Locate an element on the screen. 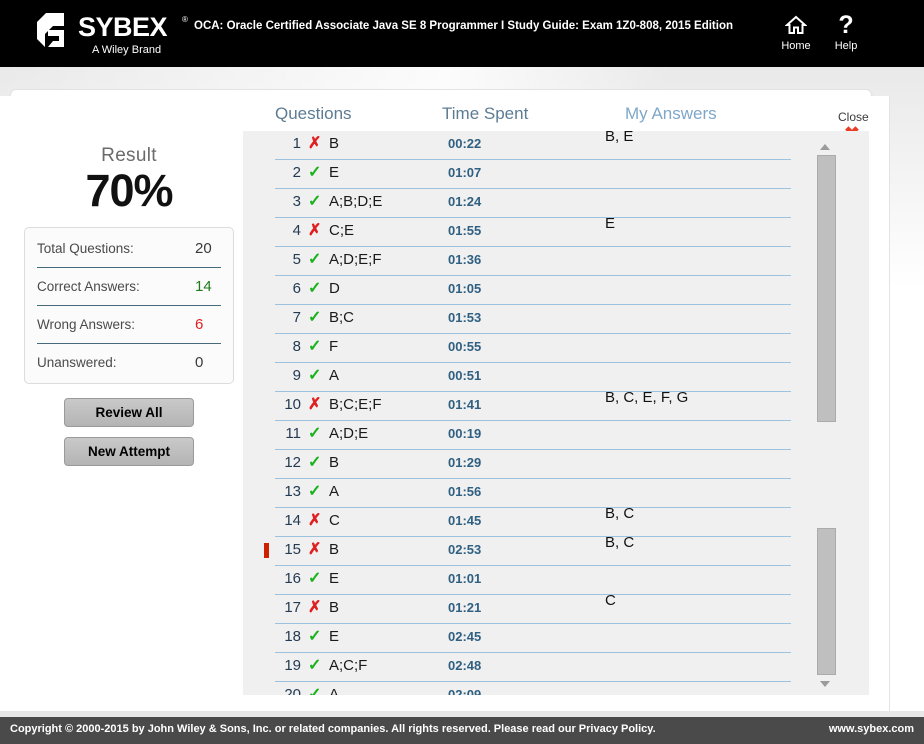  my-answer: E is located at coordinates (610, 223).